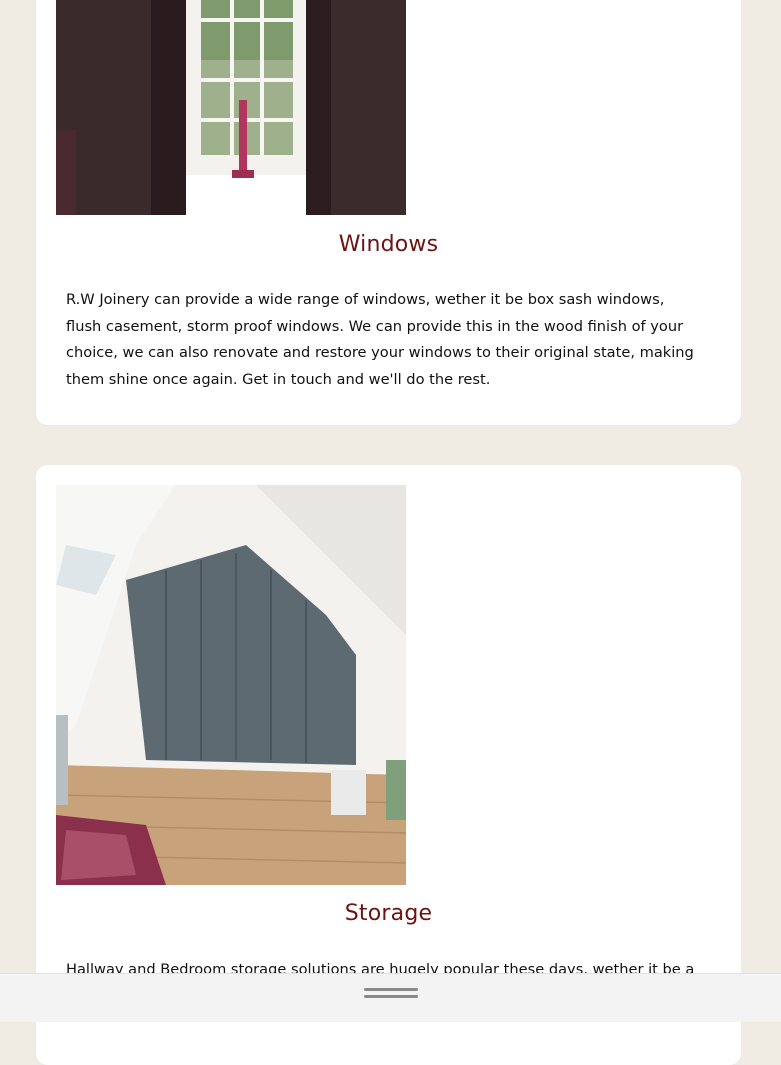 The width and height of the screenshot is (781, 1065). Describe the element at coordinates (388, 244) in the screenshot. I see `section-title-windows: Windows` at that location.